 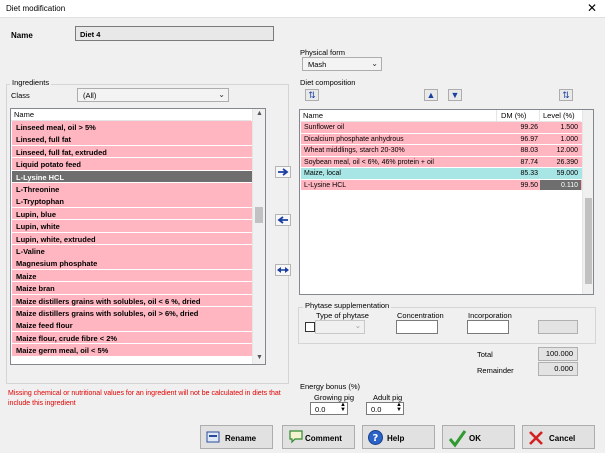 I want to click on class-select: (All) ⌄, so click(x=153, y=95).